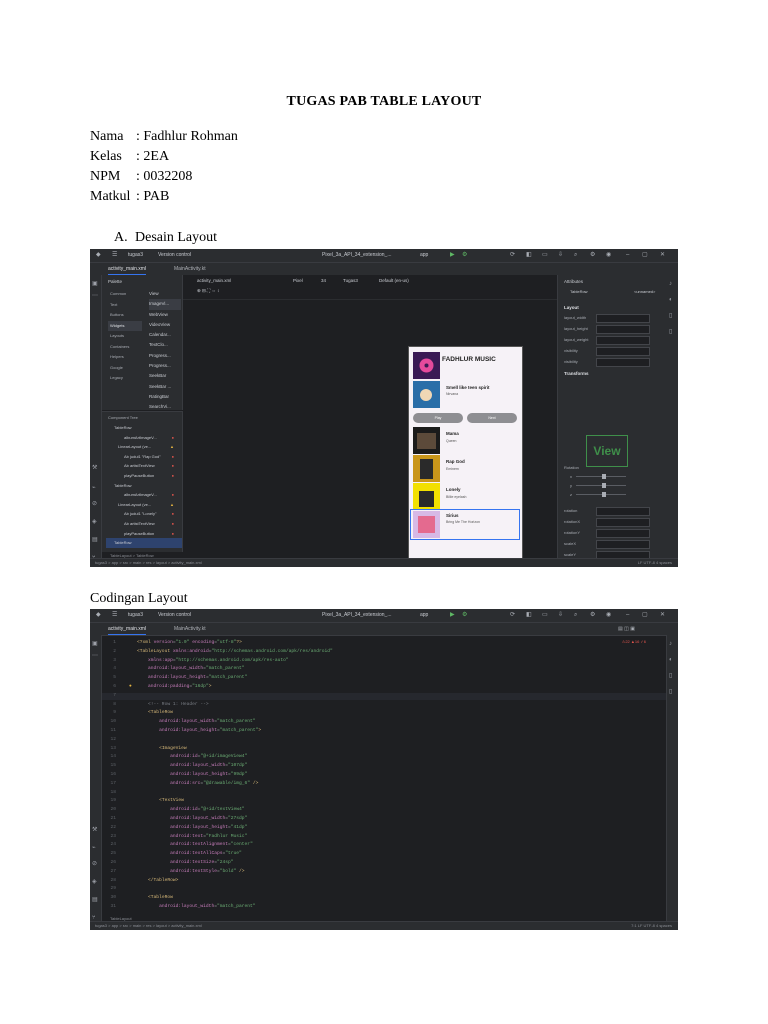 This screenshot has width=768, height=1024. I want to click on line-number: 27, so click(110, 871).